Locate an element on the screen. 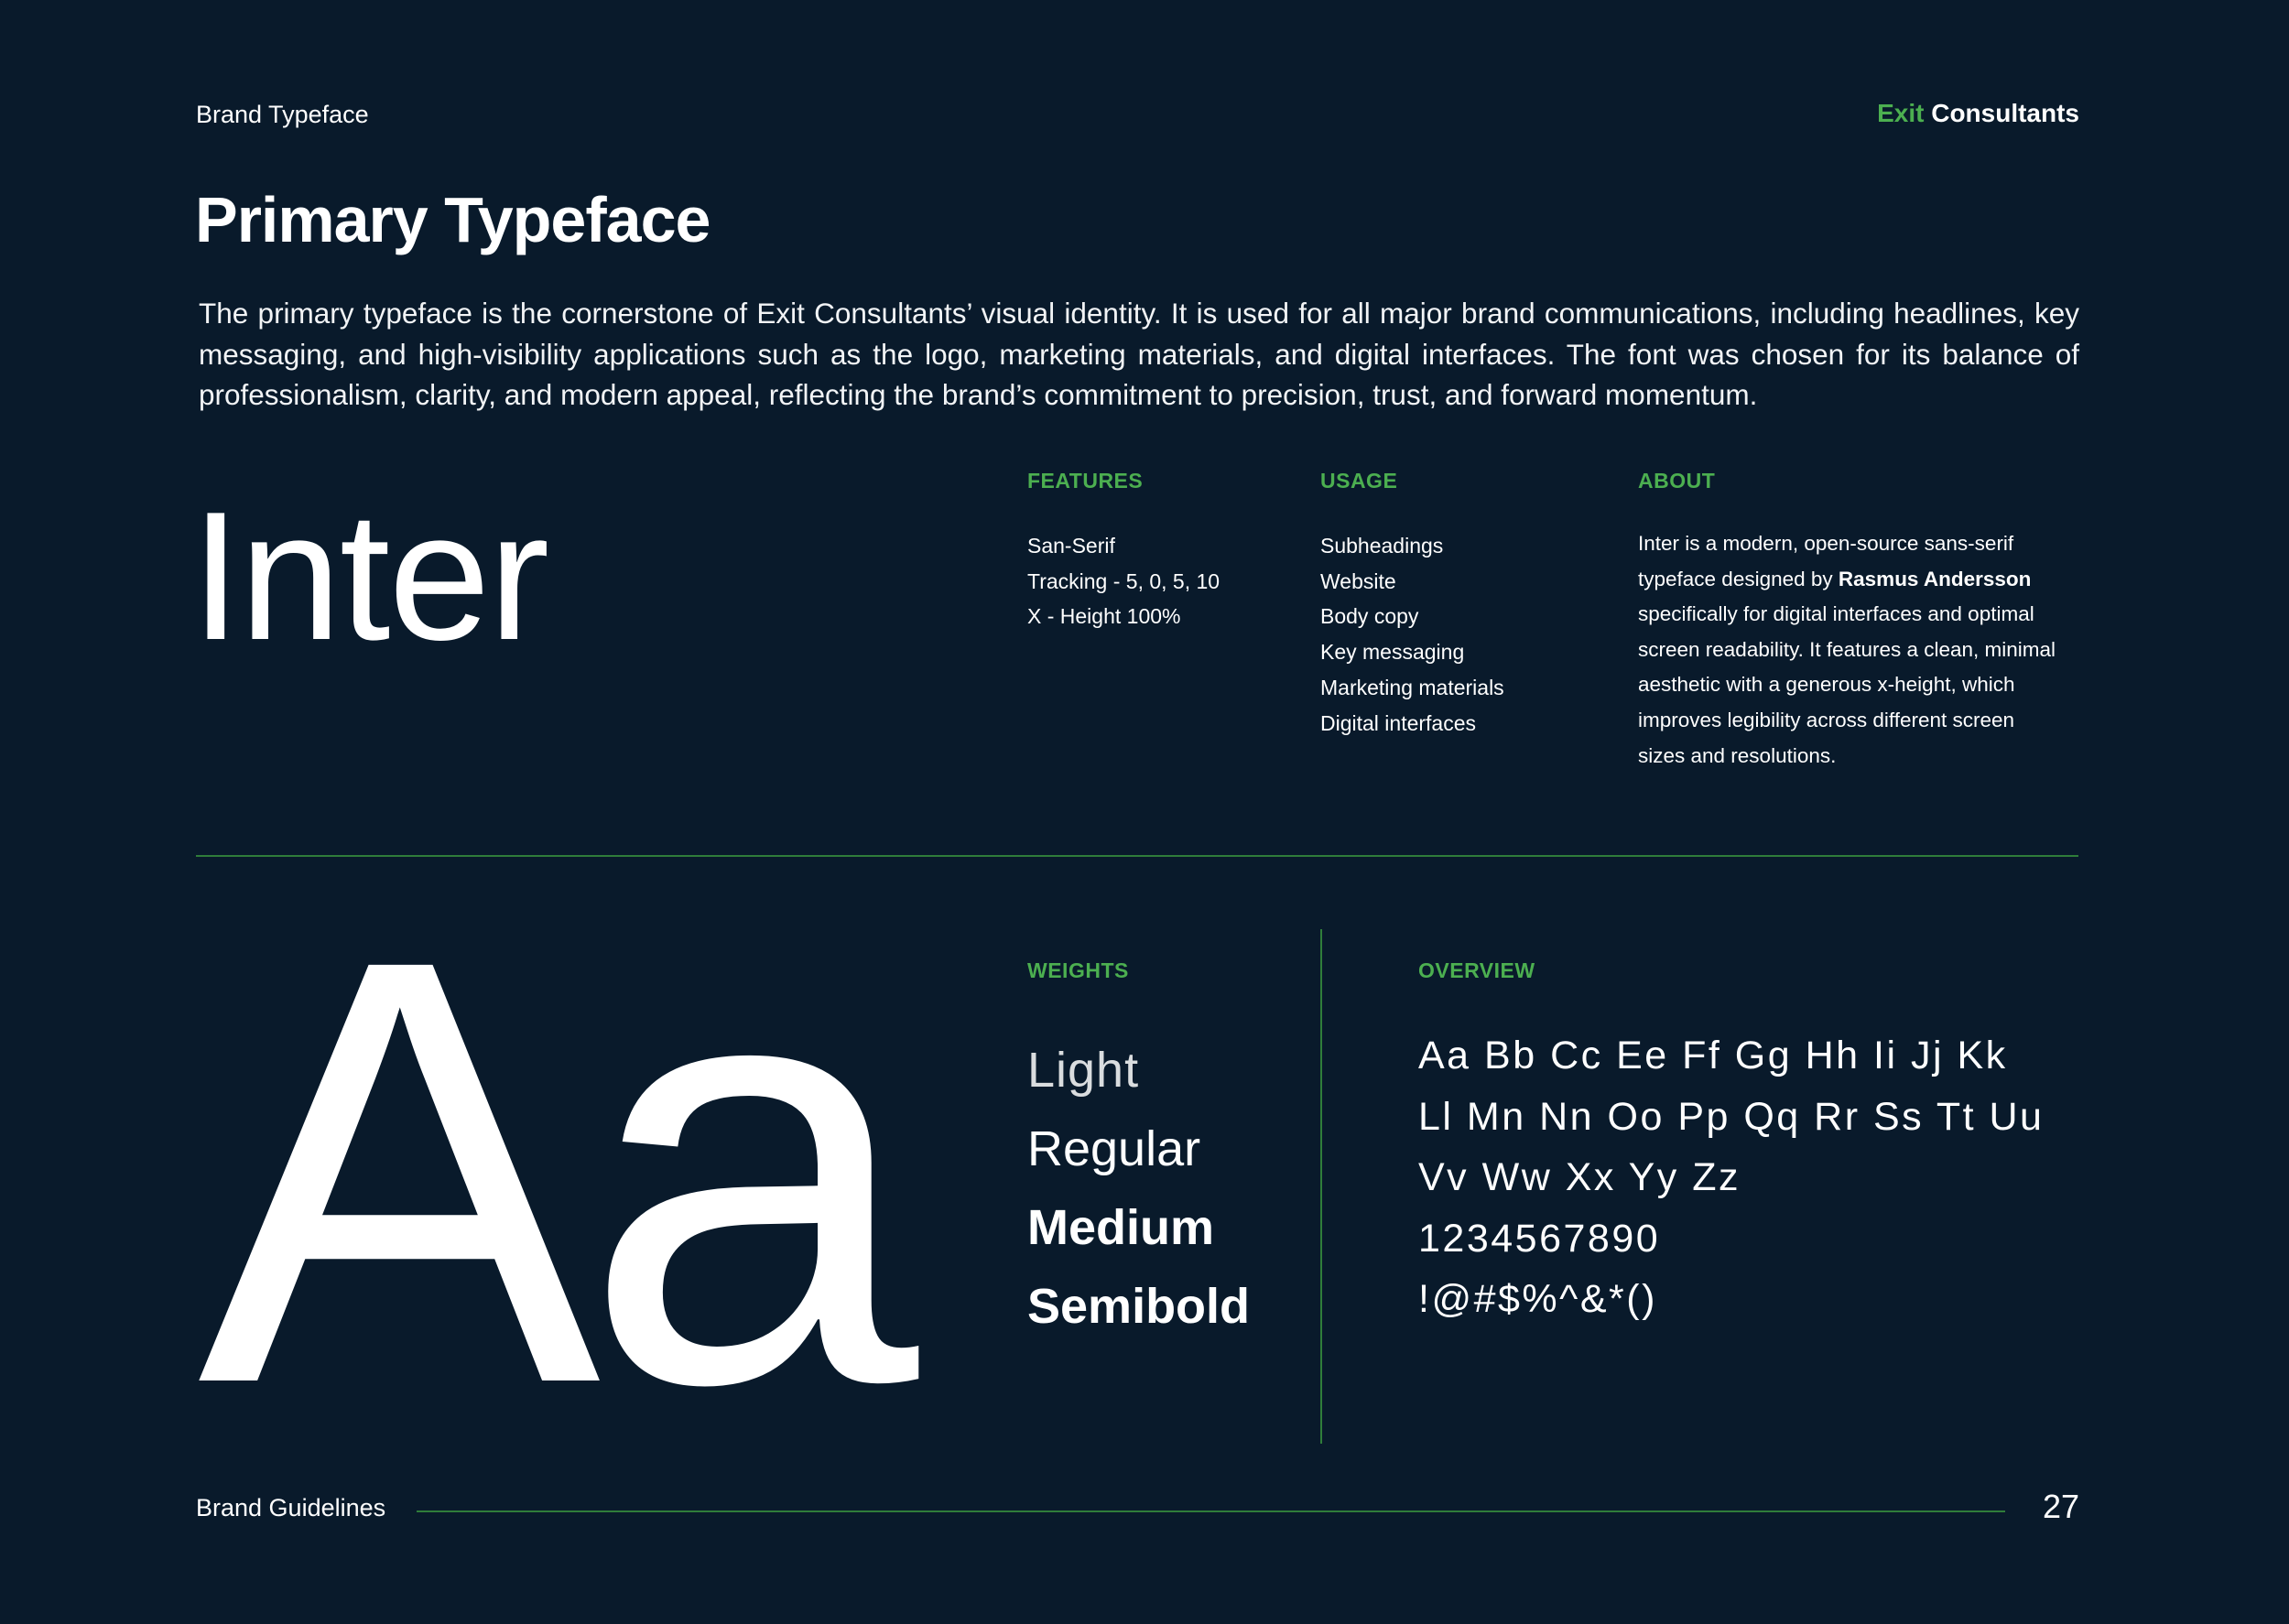  weights-heading: WEIGHTS is located at coordinates (1078, 970).